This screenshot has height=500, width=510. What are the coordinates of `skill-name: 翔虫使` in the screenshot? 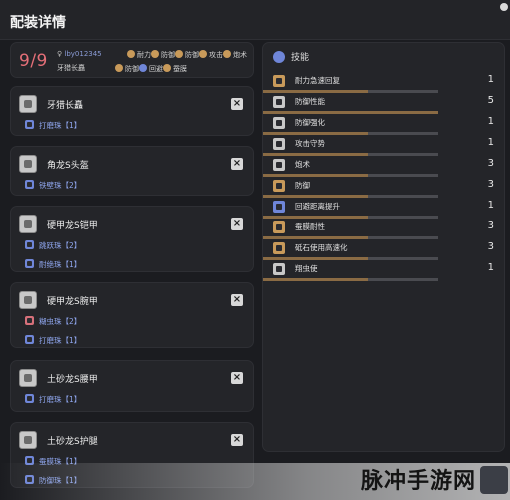 It's located at (306, 268).